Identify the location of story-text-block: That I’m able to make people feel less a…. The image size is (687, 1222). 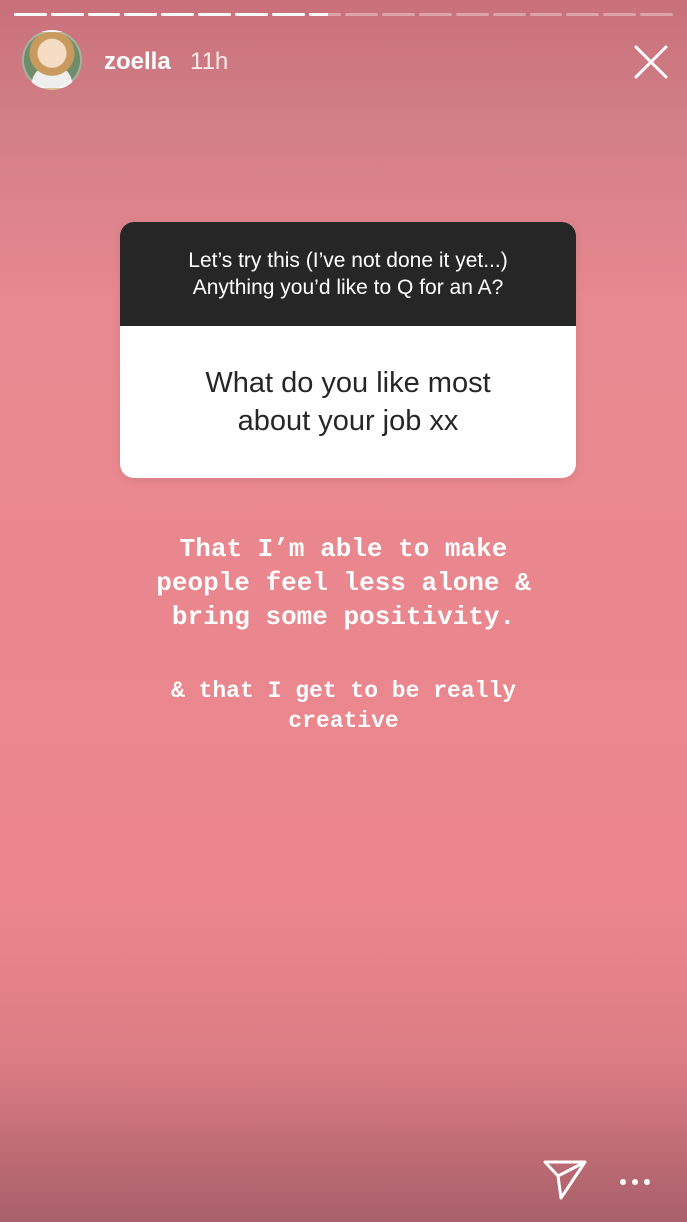
(343, 583).